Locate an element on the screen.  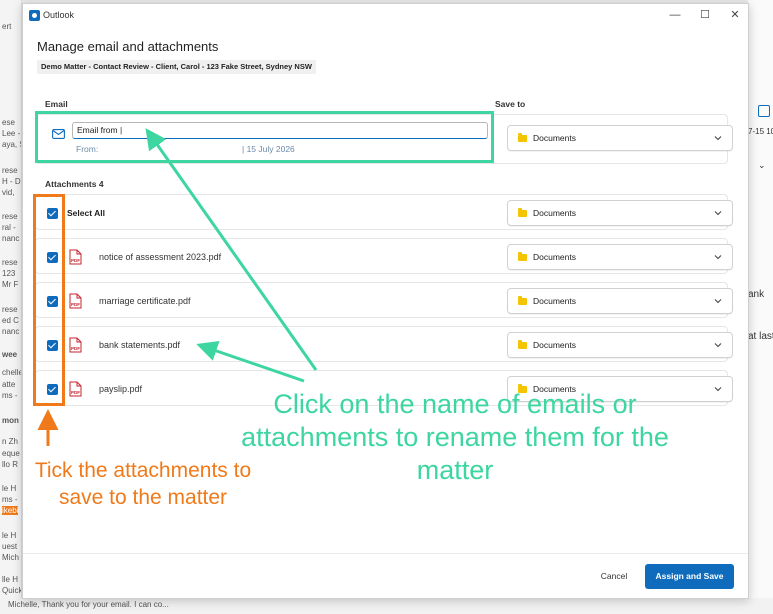
calendar-icon is located at coordinates (764, 111).